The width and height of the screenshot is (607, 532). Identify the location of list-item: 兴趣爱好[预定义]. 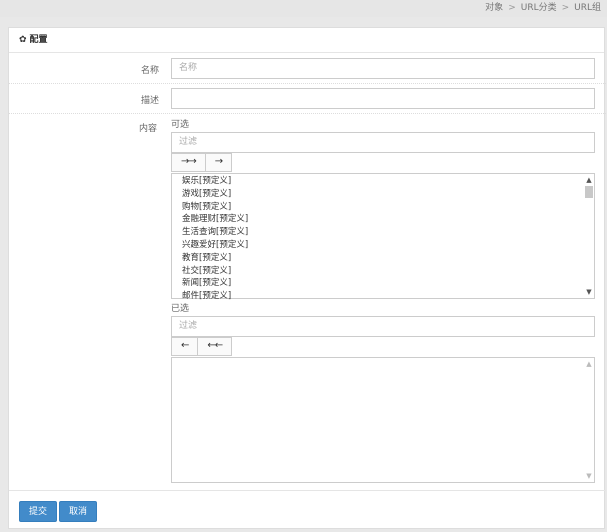
(383, 245).